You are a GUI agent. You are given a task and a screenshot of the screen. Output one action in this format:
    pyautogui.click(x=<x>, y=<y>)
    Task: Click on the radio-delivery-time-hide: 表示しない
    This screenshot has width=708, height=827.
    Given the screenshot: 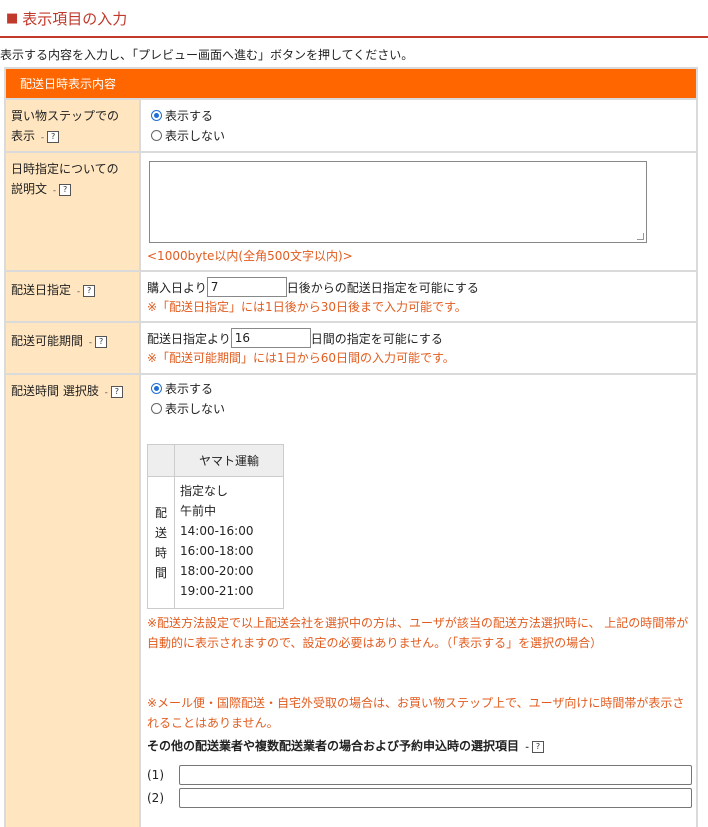 What is the action you would take?
    pyautogui.click(x=418, y=408)
    